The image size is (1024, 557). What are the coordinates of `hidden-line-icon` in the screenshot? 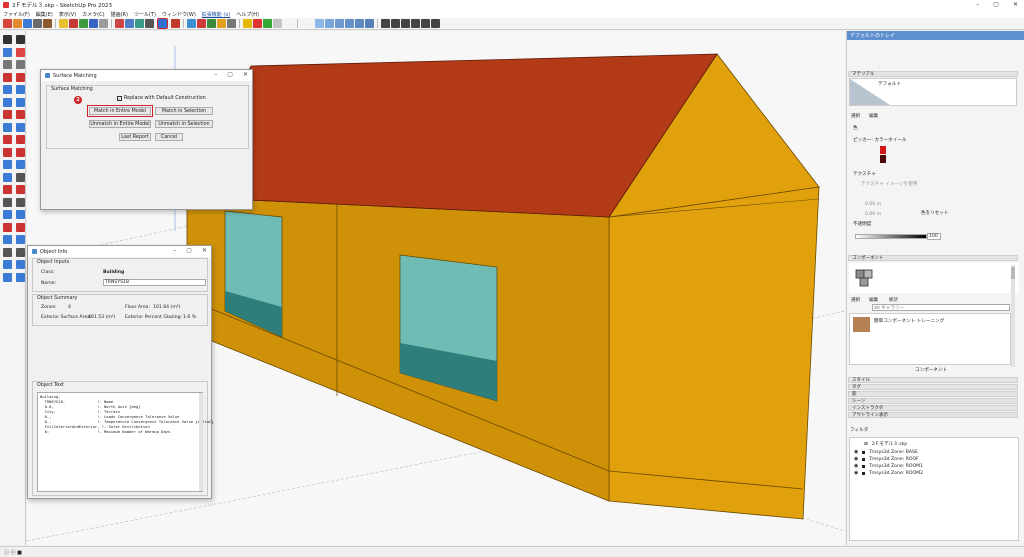 It's located at (211, 23).